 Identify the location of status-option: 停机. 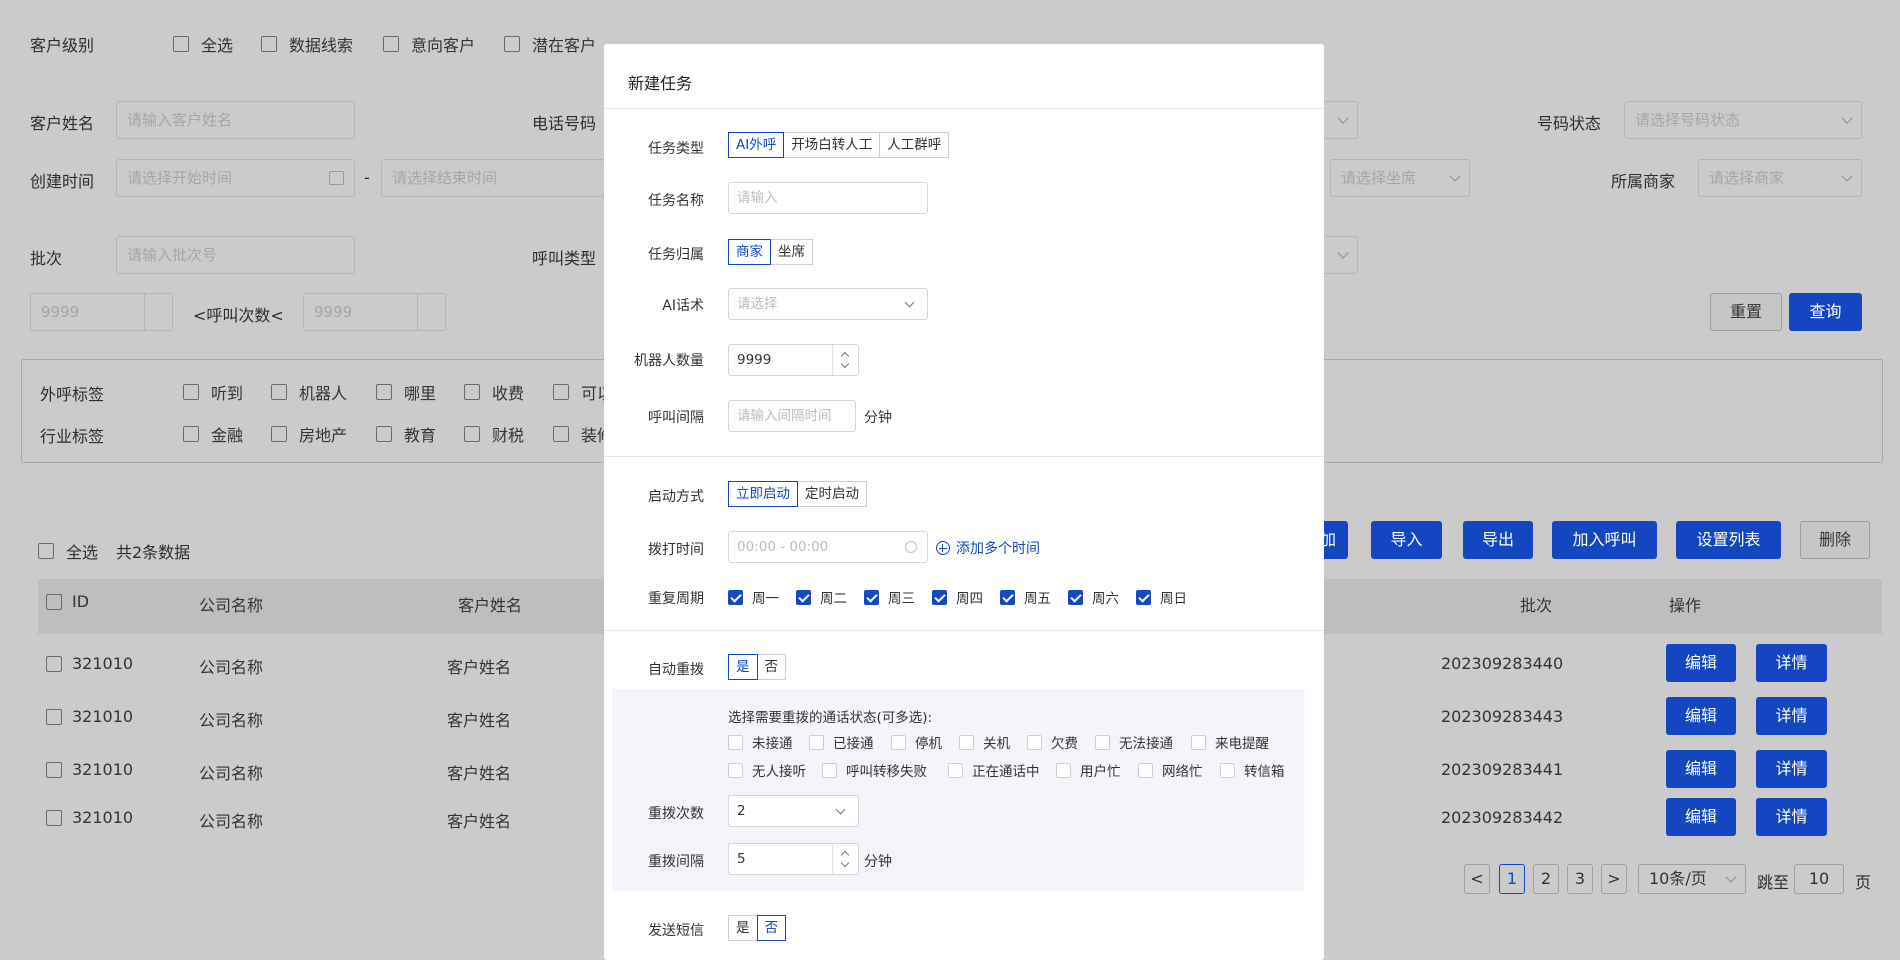
(916, 742).